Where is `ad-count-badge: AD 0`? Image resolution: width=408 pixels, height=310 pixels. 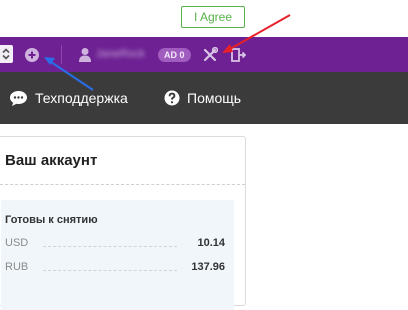
ad-count-badge: AD 0 is located at coordinates (174, 55).